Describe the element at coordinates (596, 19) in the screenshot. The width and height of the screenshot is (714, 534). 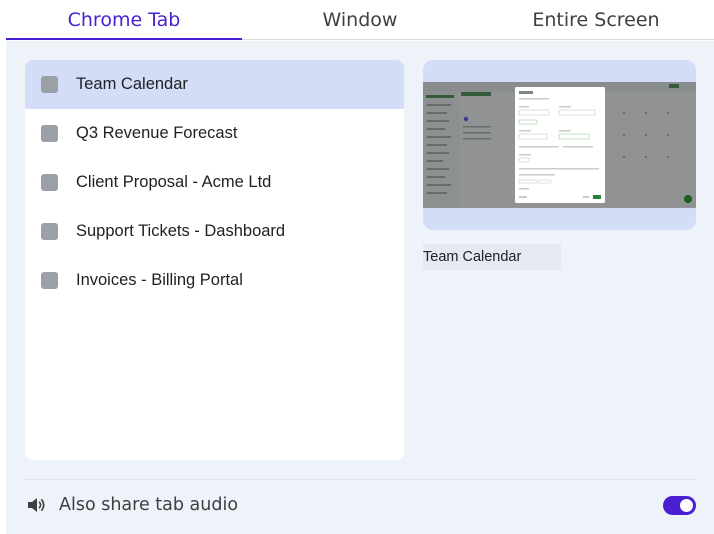
I see `tab-entire-screen: Entire Screen` at that location.